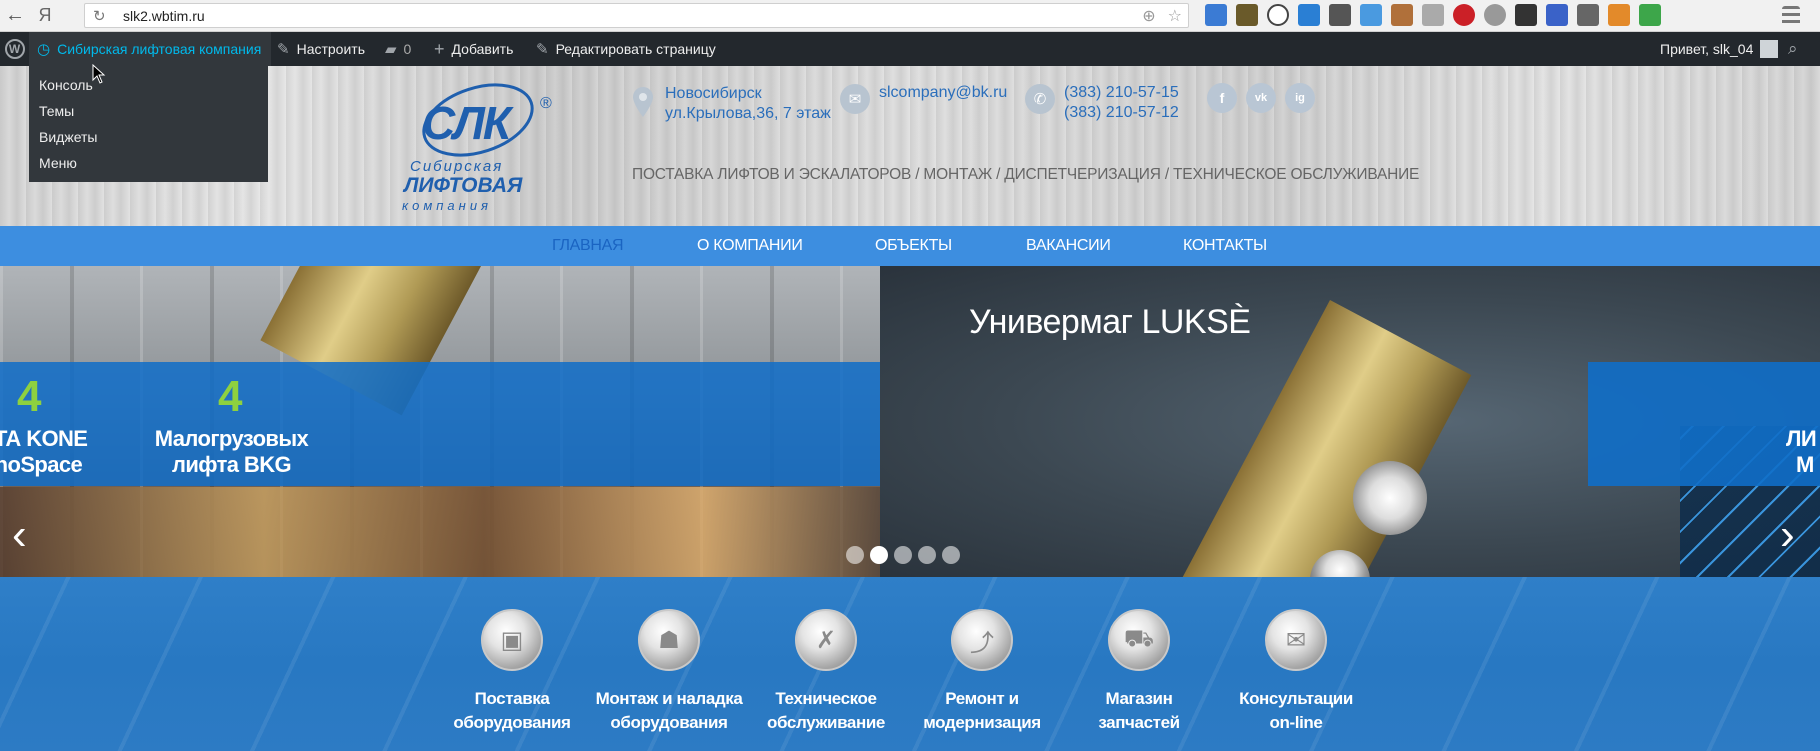 The width and height of the screenshot is (1820, 751). Describe the element at coordinates (512, 710) in the screenshot. I see `service-label: Поставка оборудования` at that location.